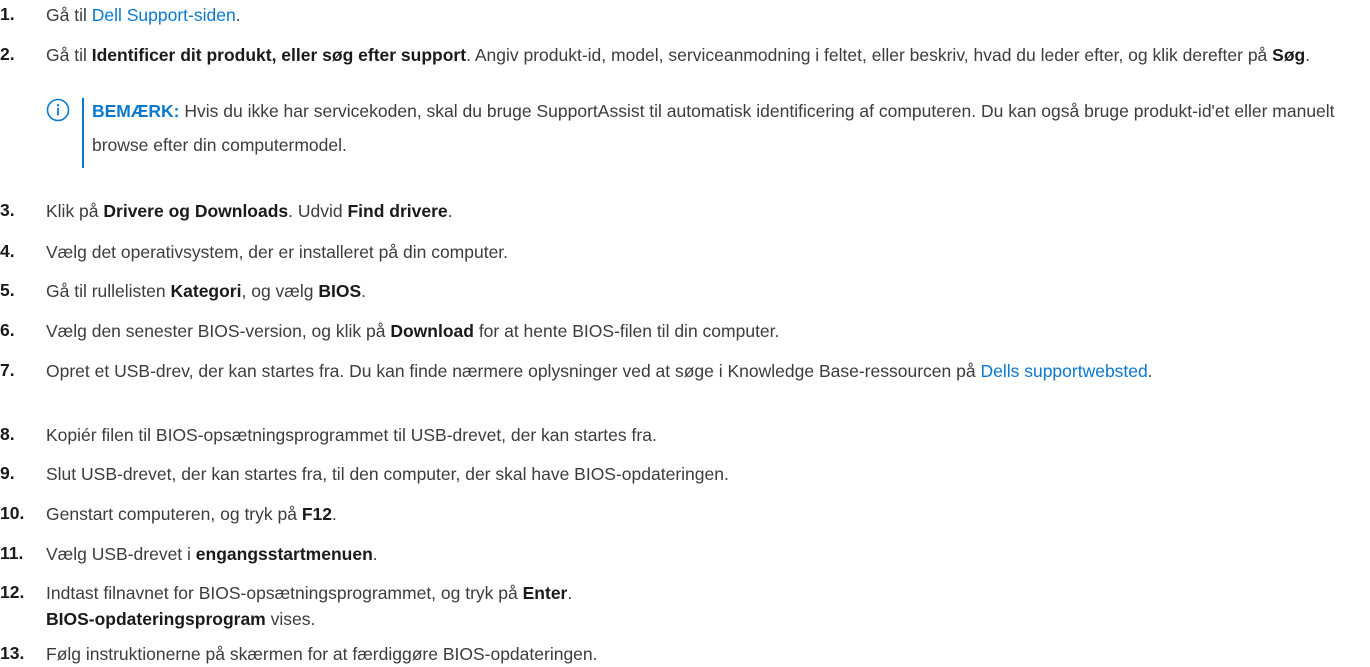 This screenshot has width=1370, height=667. I want to click on emphasis-text: F12, so click(316, 514).